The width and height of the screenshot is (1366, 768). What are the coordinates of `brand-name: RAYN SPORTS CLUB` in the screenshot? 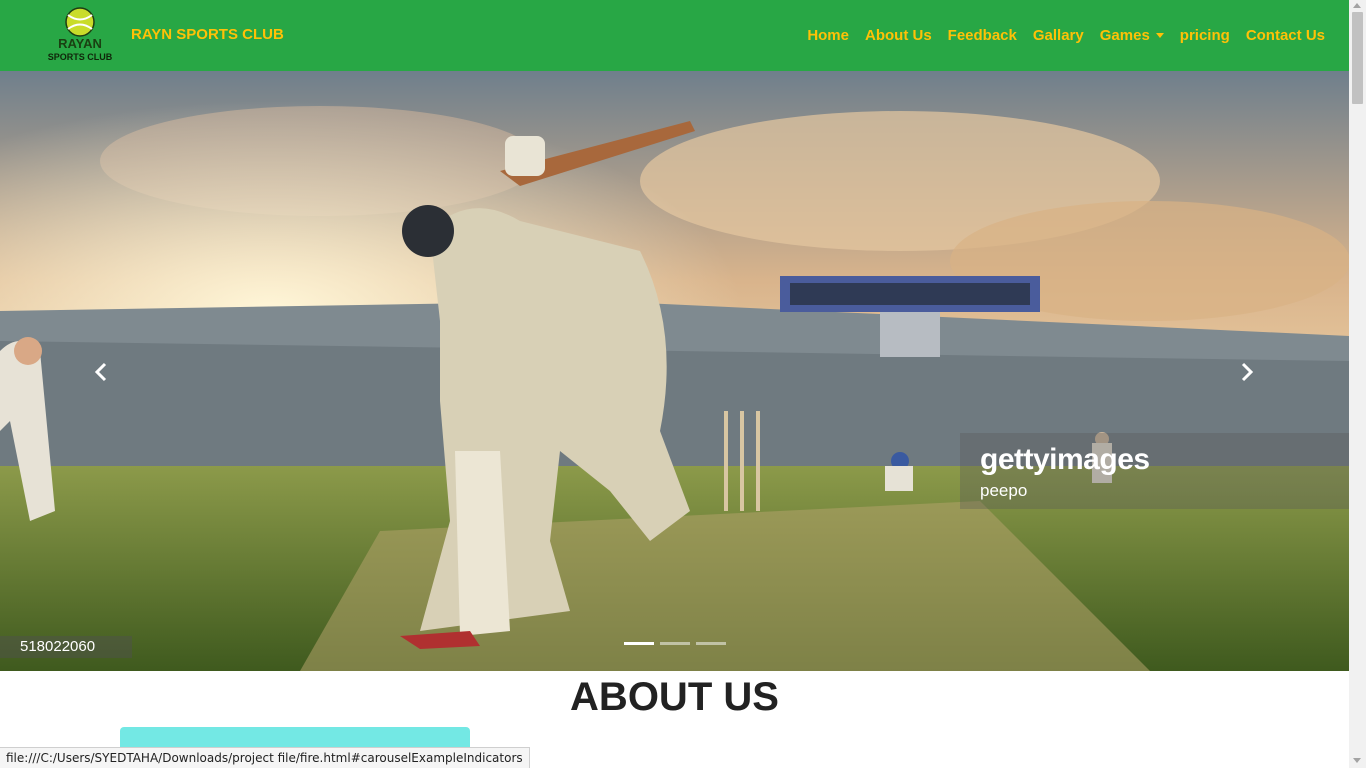 It's located at (207, 34).